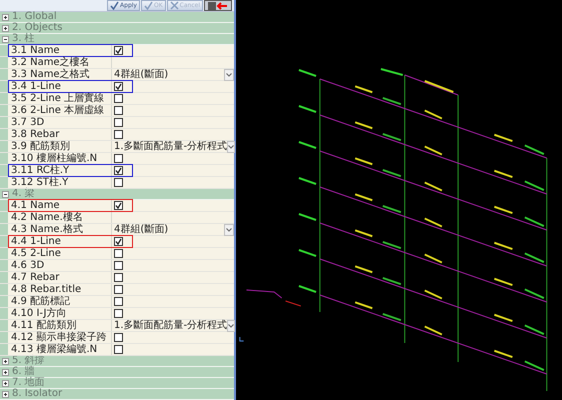 Image resolution: width=562 pixels, height=400 pixels. Describe the element at coordinates (37, 394) in the screenshot. I see `category-label: 8. Isolator` at that location.